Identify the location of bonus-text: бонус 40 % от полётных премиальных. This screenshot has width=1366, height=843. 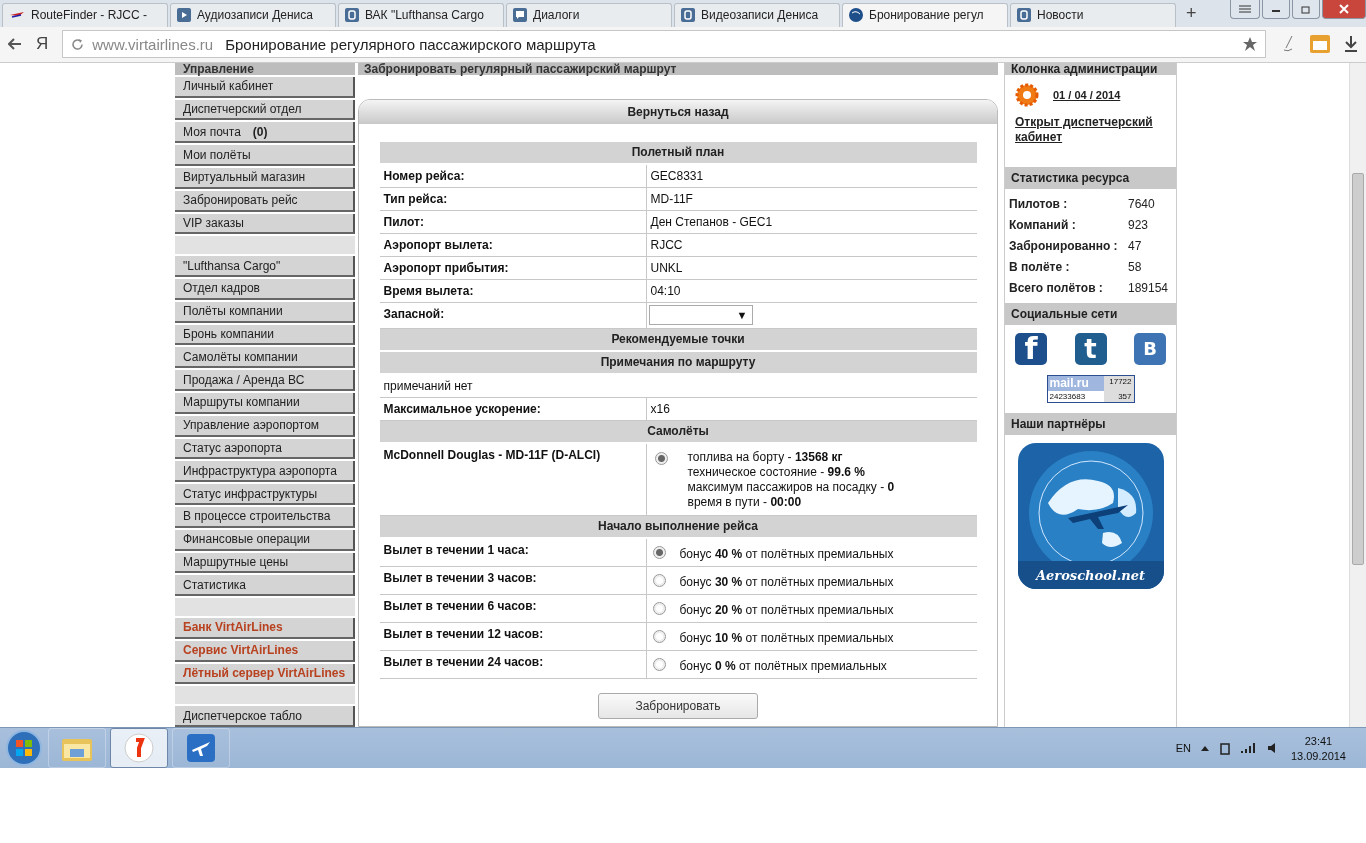
(786, 553).